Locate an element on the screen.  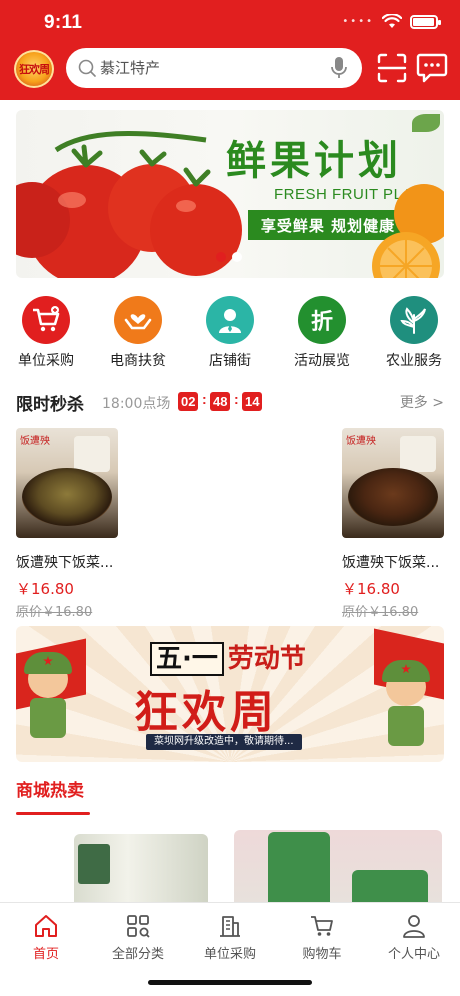
app-logo: 狂欢周 is located at coordinates (34, 69).